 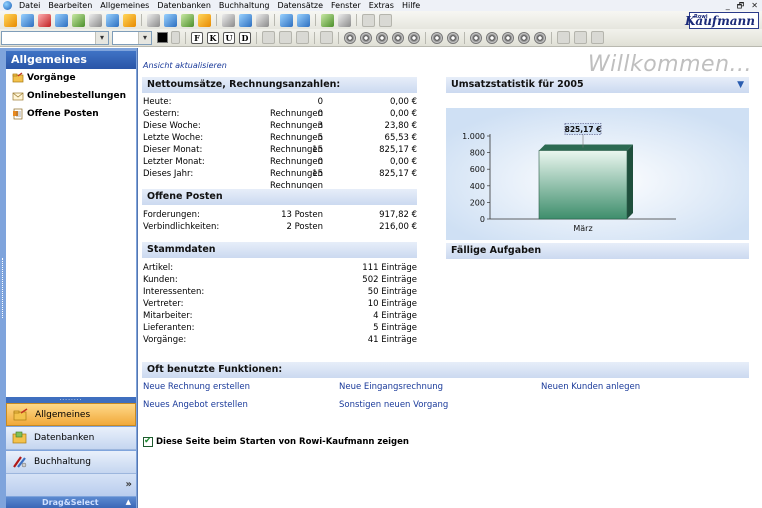 What do you see at coordinates (326, 37) in the screenshot?
I see `bullet-list-icon` at bounding box center [326, 37].